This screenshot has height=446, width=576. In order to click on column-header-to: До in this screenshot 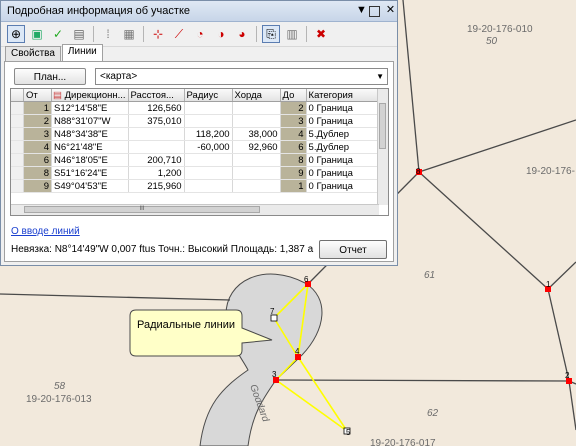, I will do `click(293, 95)`.